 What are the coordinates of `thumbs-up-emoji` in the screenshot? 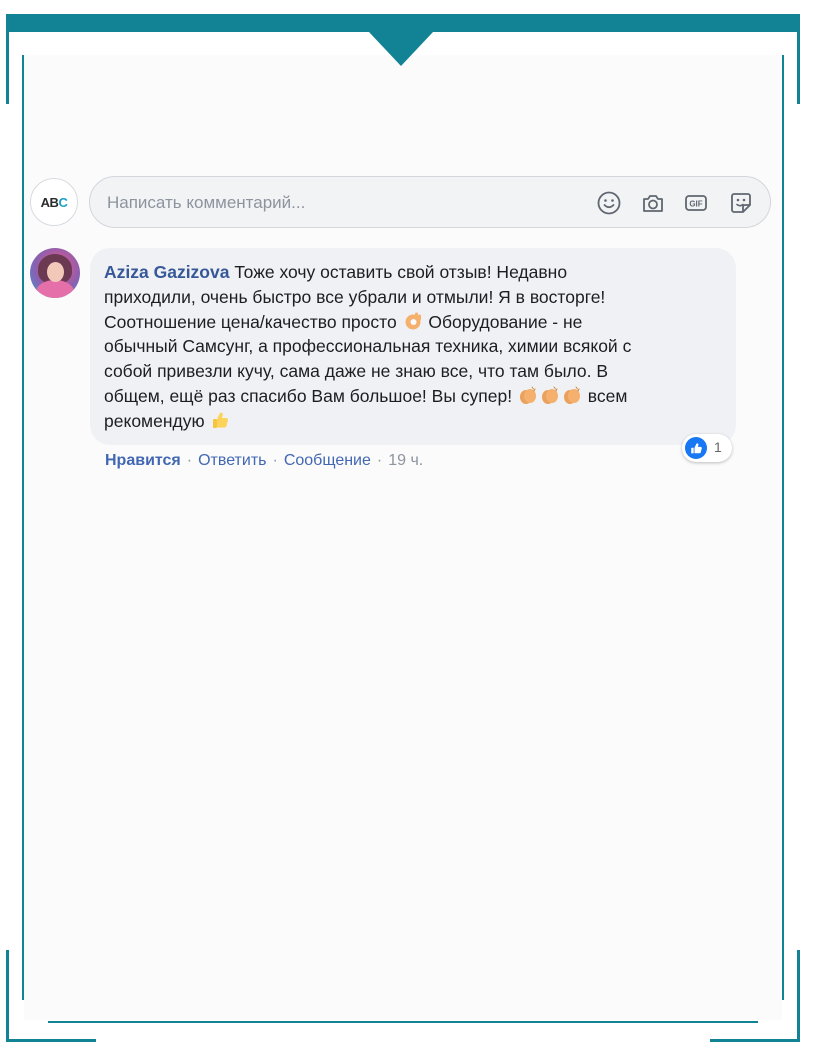 It's located at (220, 420).